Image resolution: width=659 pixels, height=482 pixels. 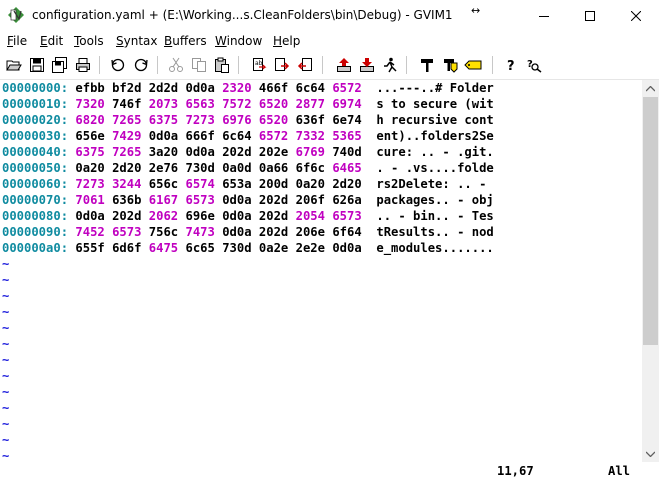 What do you see at coordinates (344, 65) in the screenshot?
I see `load-session-icon` at bounding box center [344, 65].